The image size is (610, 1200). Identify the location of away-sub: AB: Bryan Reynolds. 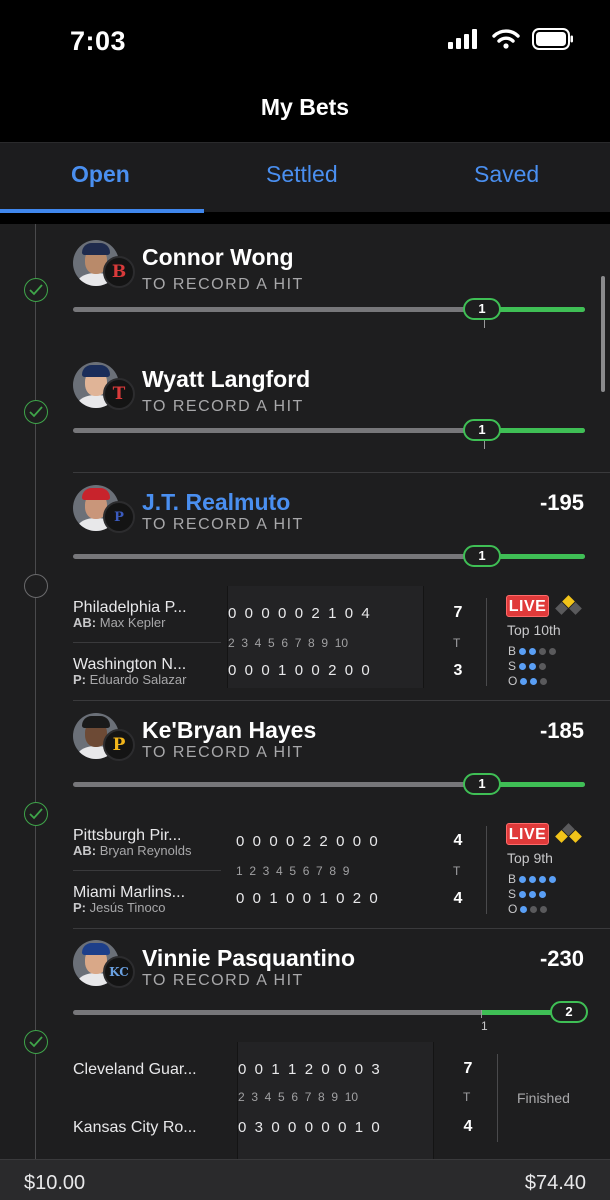
(132, 850).